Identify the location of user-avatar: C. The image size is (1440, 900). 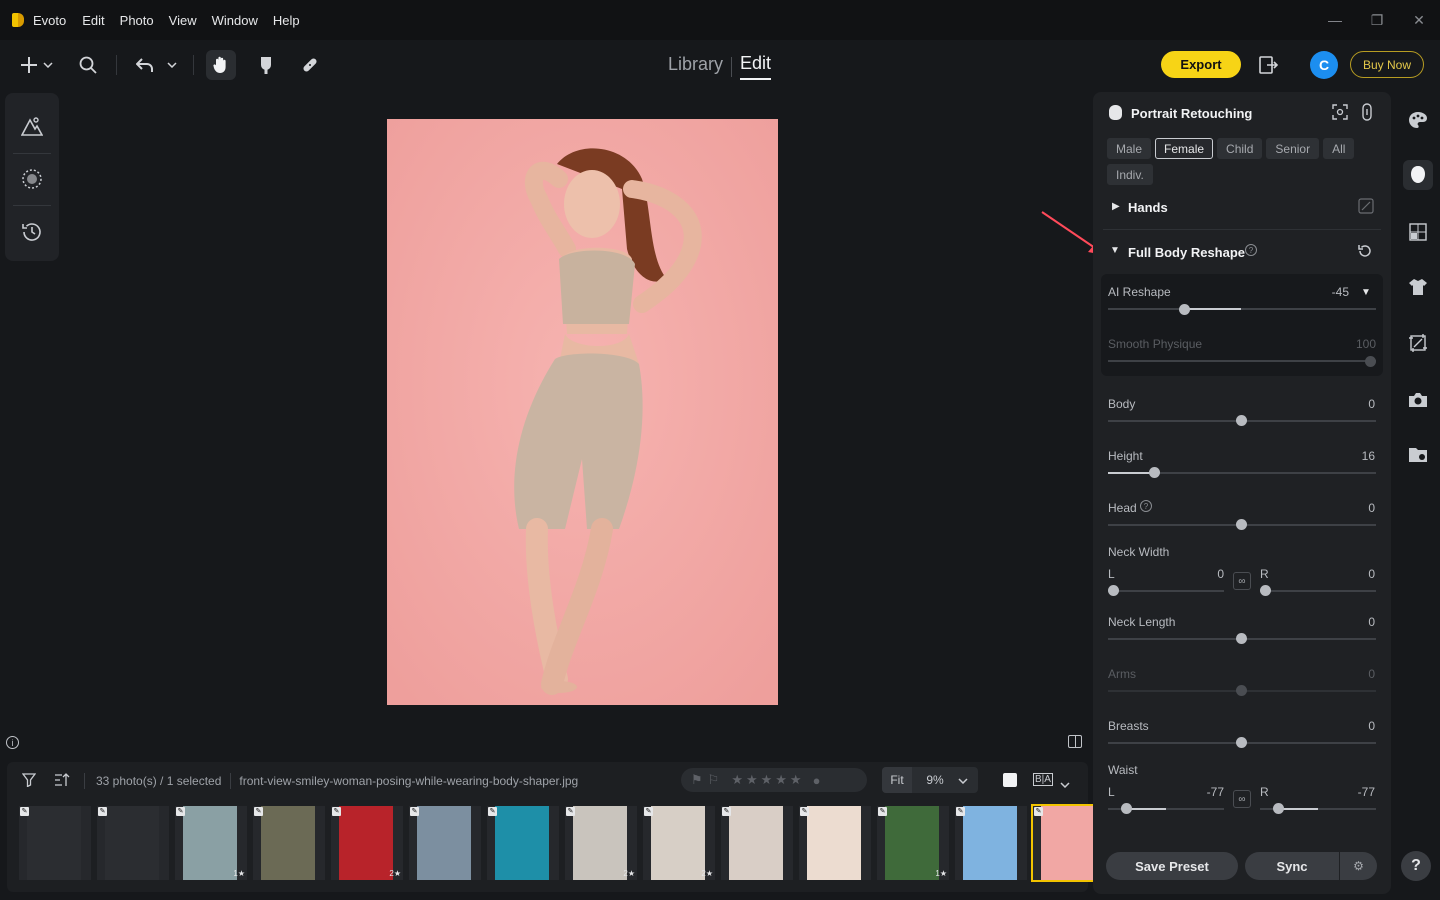
(1324, 65).